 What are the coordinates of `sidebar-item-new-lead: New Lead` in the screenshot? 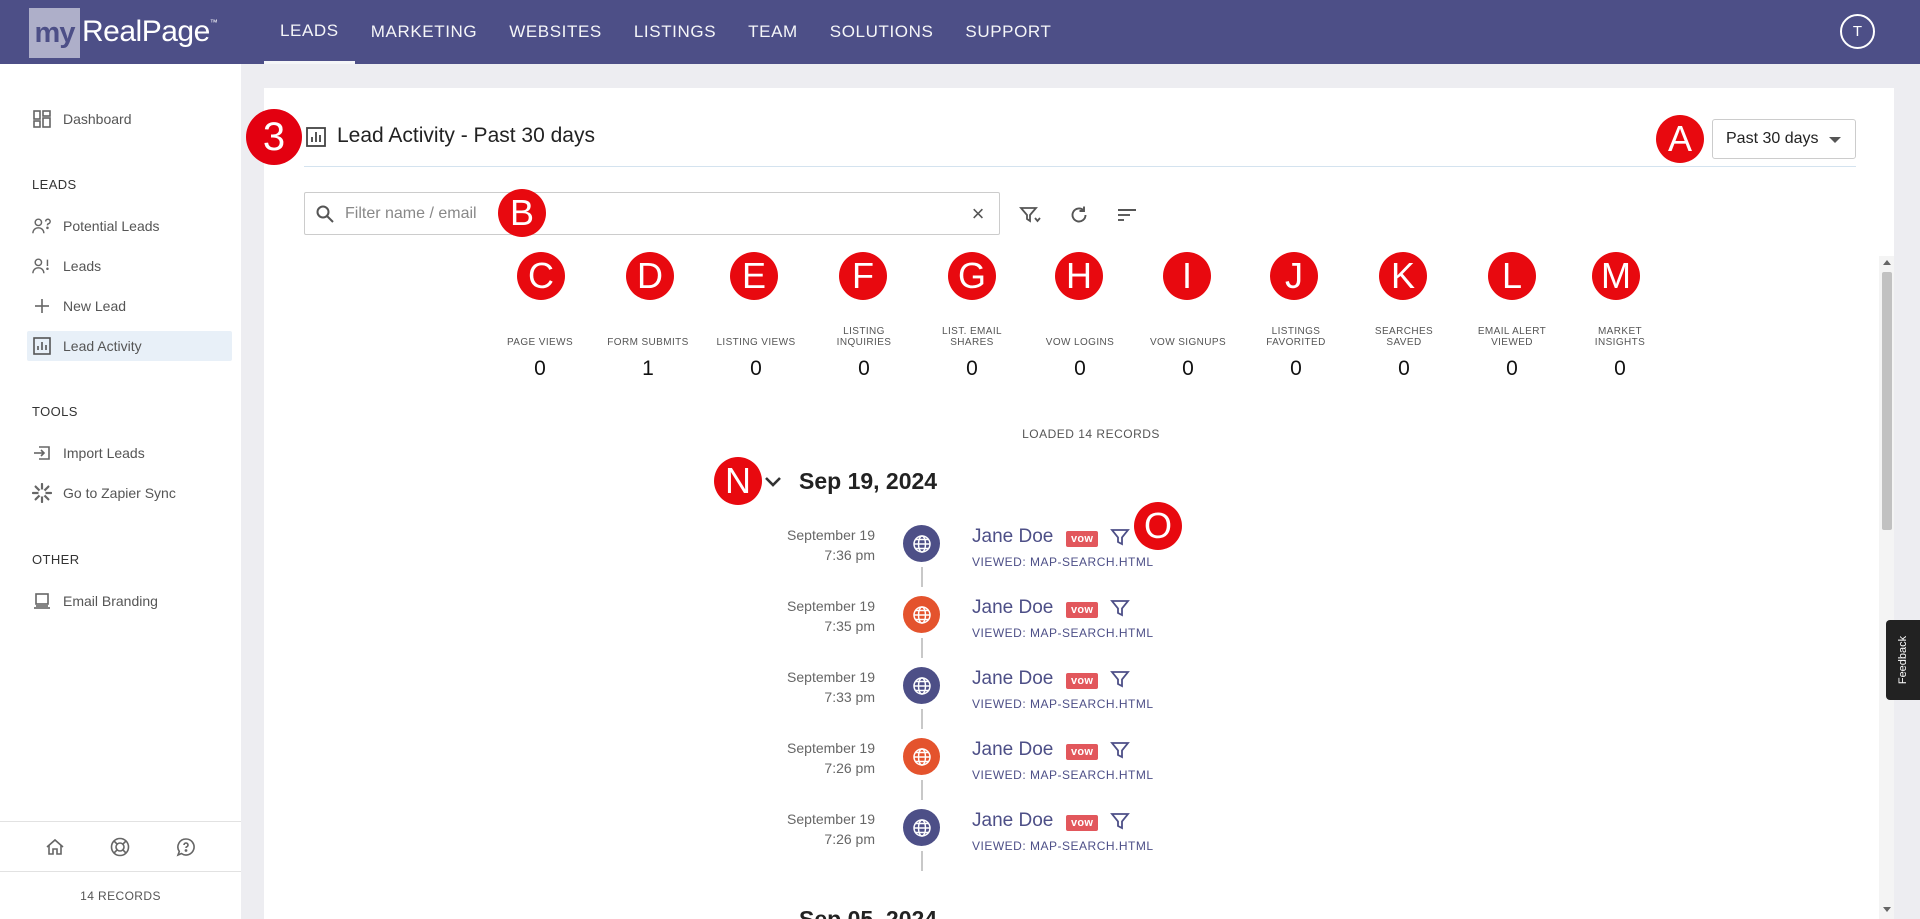 It's located at (129, 306).